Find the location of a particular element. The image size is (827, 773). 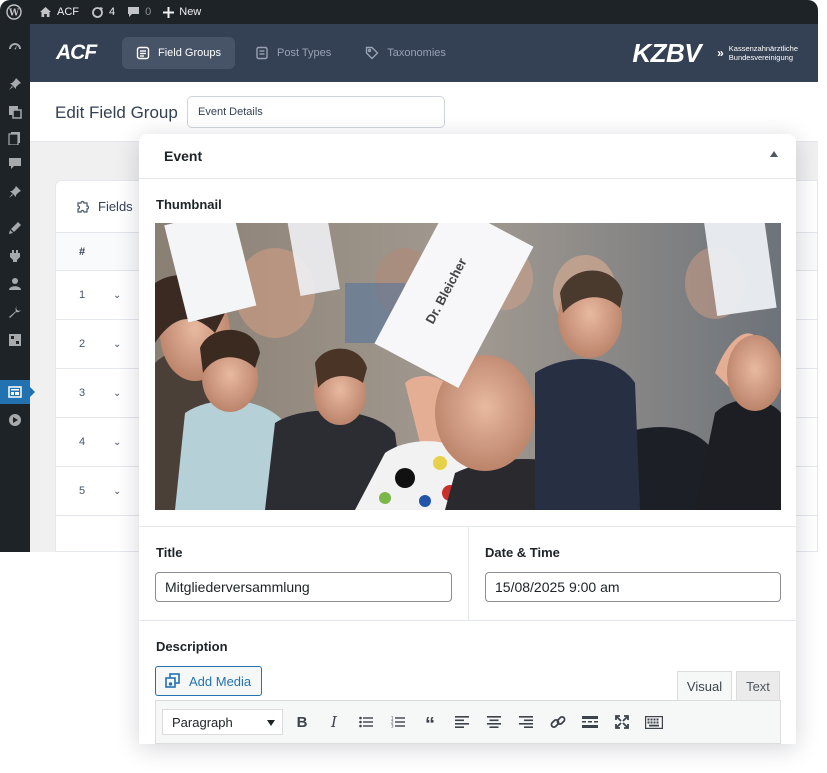

column-number-label: # is located at coordinates (82, 251).